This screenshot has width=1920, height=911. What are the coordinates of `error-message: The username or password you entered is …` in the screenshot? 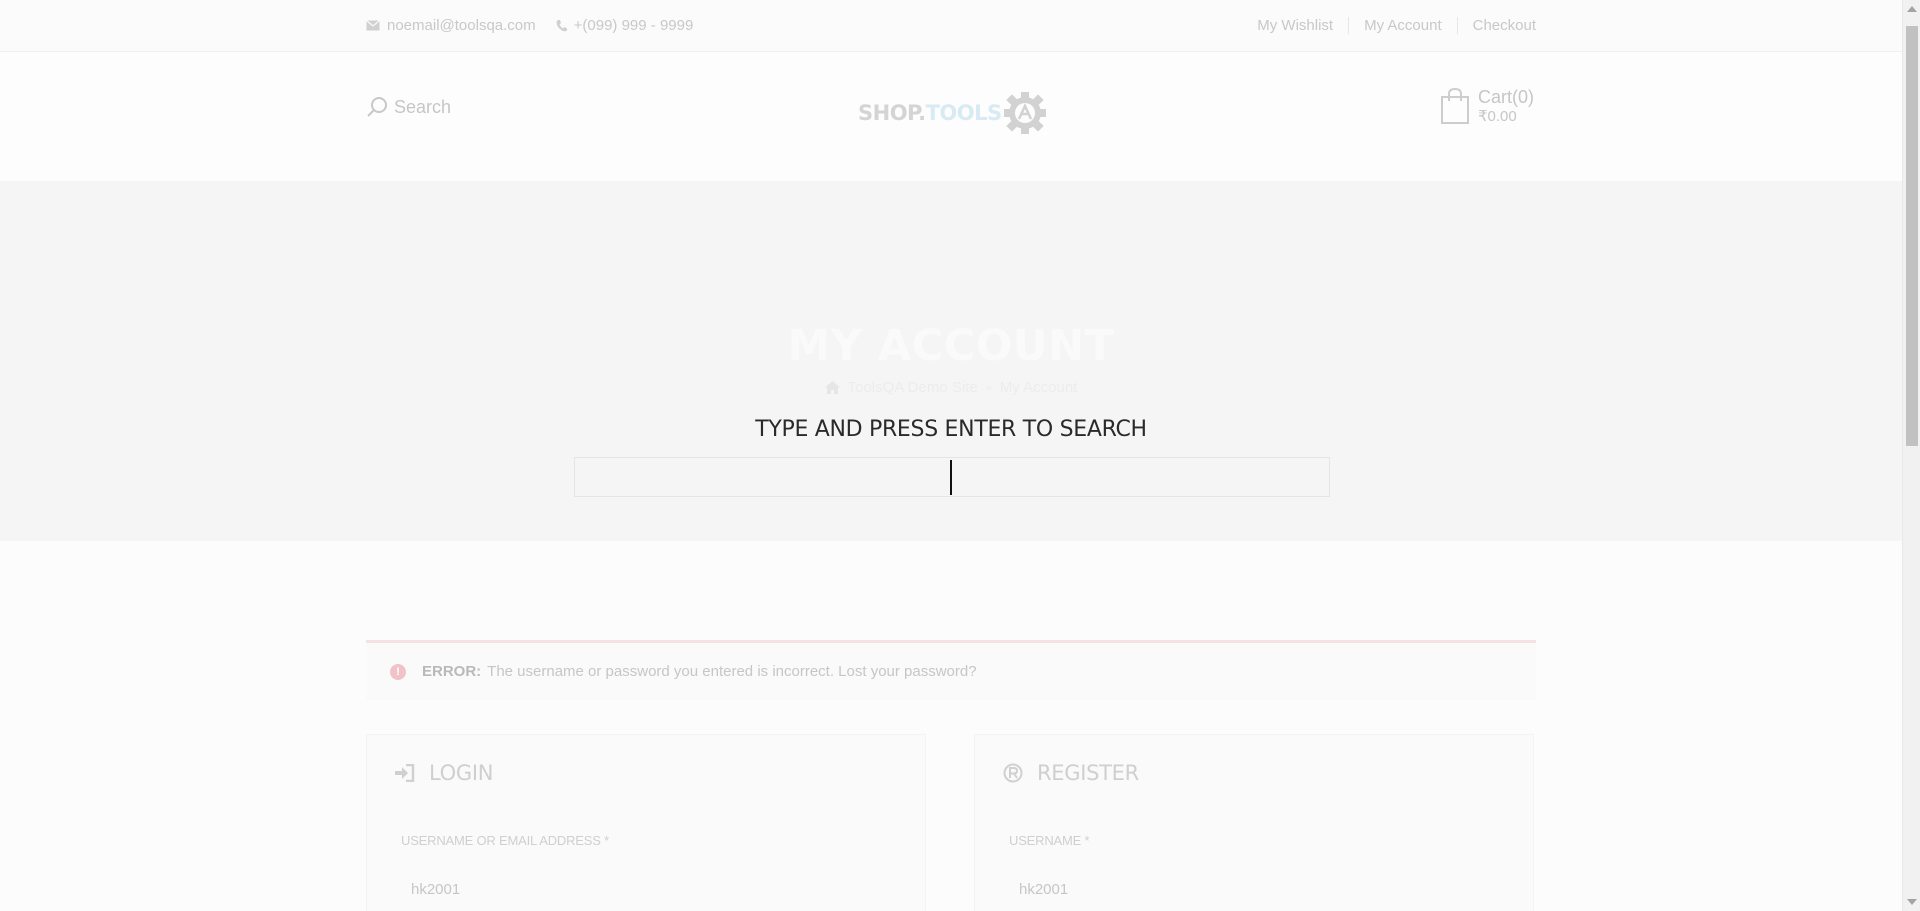 It's located at (732, 671).